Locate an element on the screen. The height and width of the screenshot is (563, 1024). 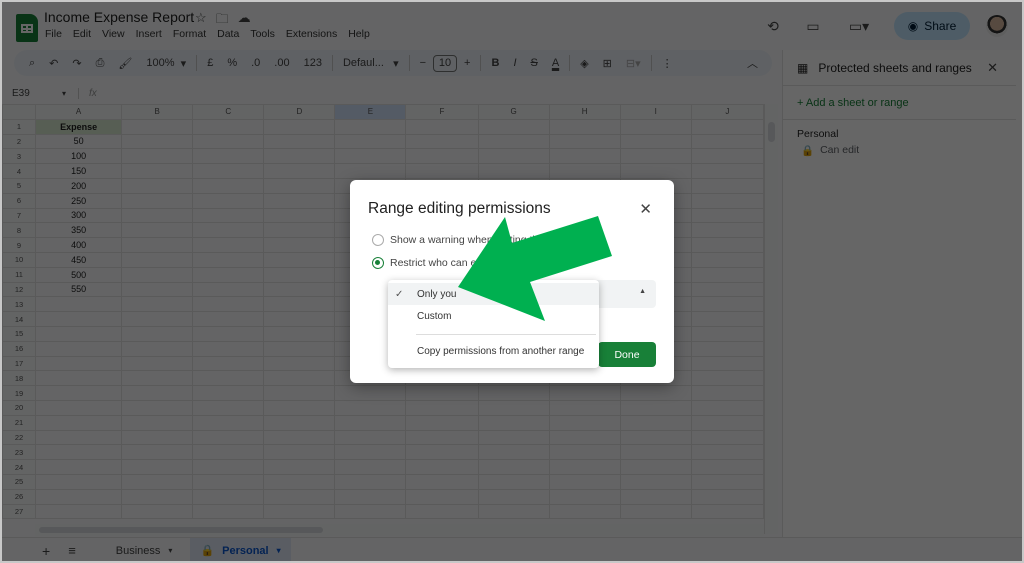
menu-item-copy-permissions: Copy permissions from another range is located at coordinates (493, 351).